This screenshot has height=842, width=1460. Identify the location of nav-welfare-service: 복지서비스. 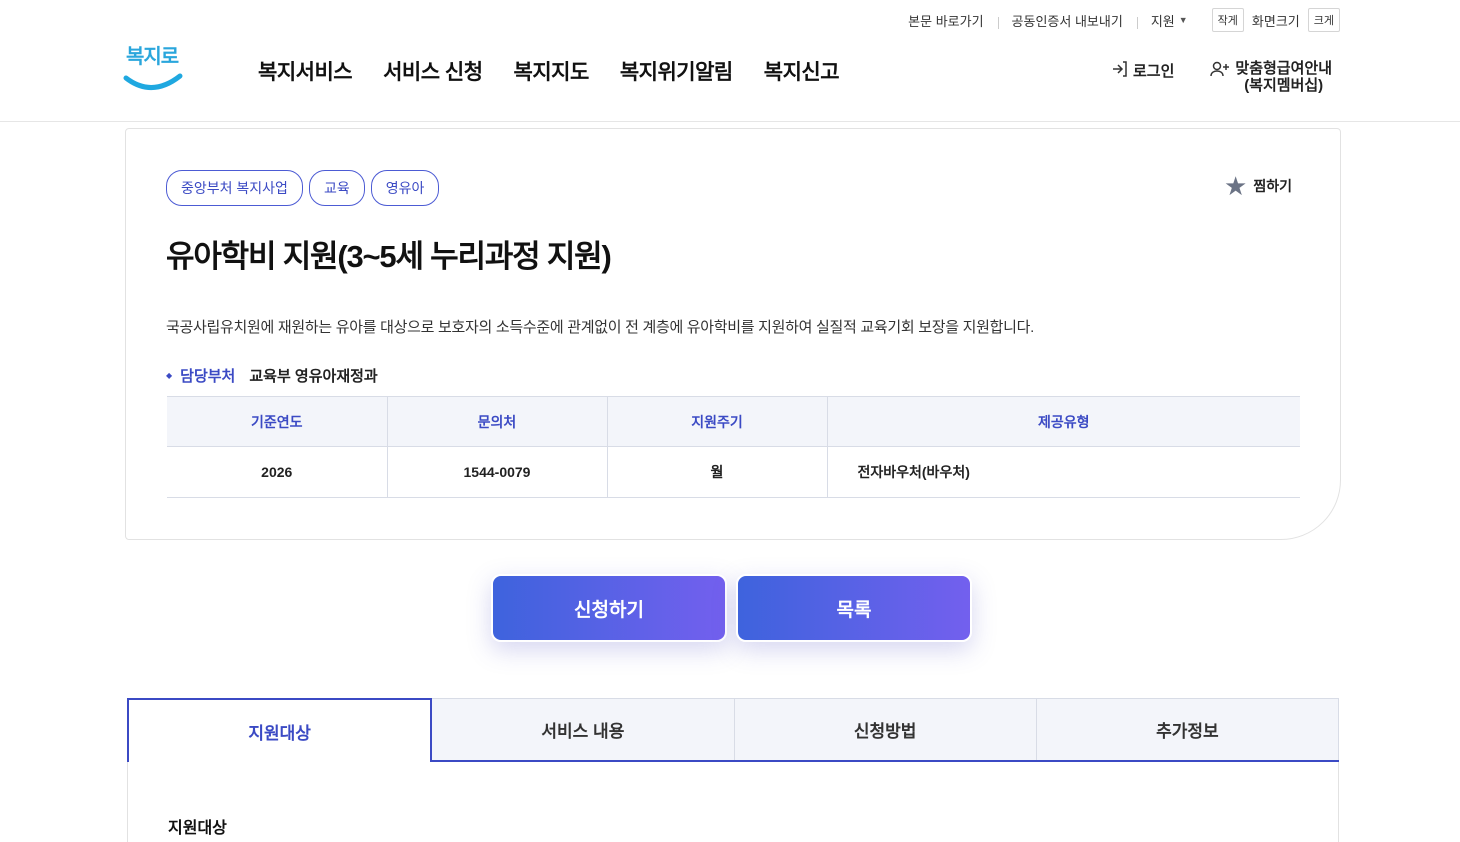
(305, 71).